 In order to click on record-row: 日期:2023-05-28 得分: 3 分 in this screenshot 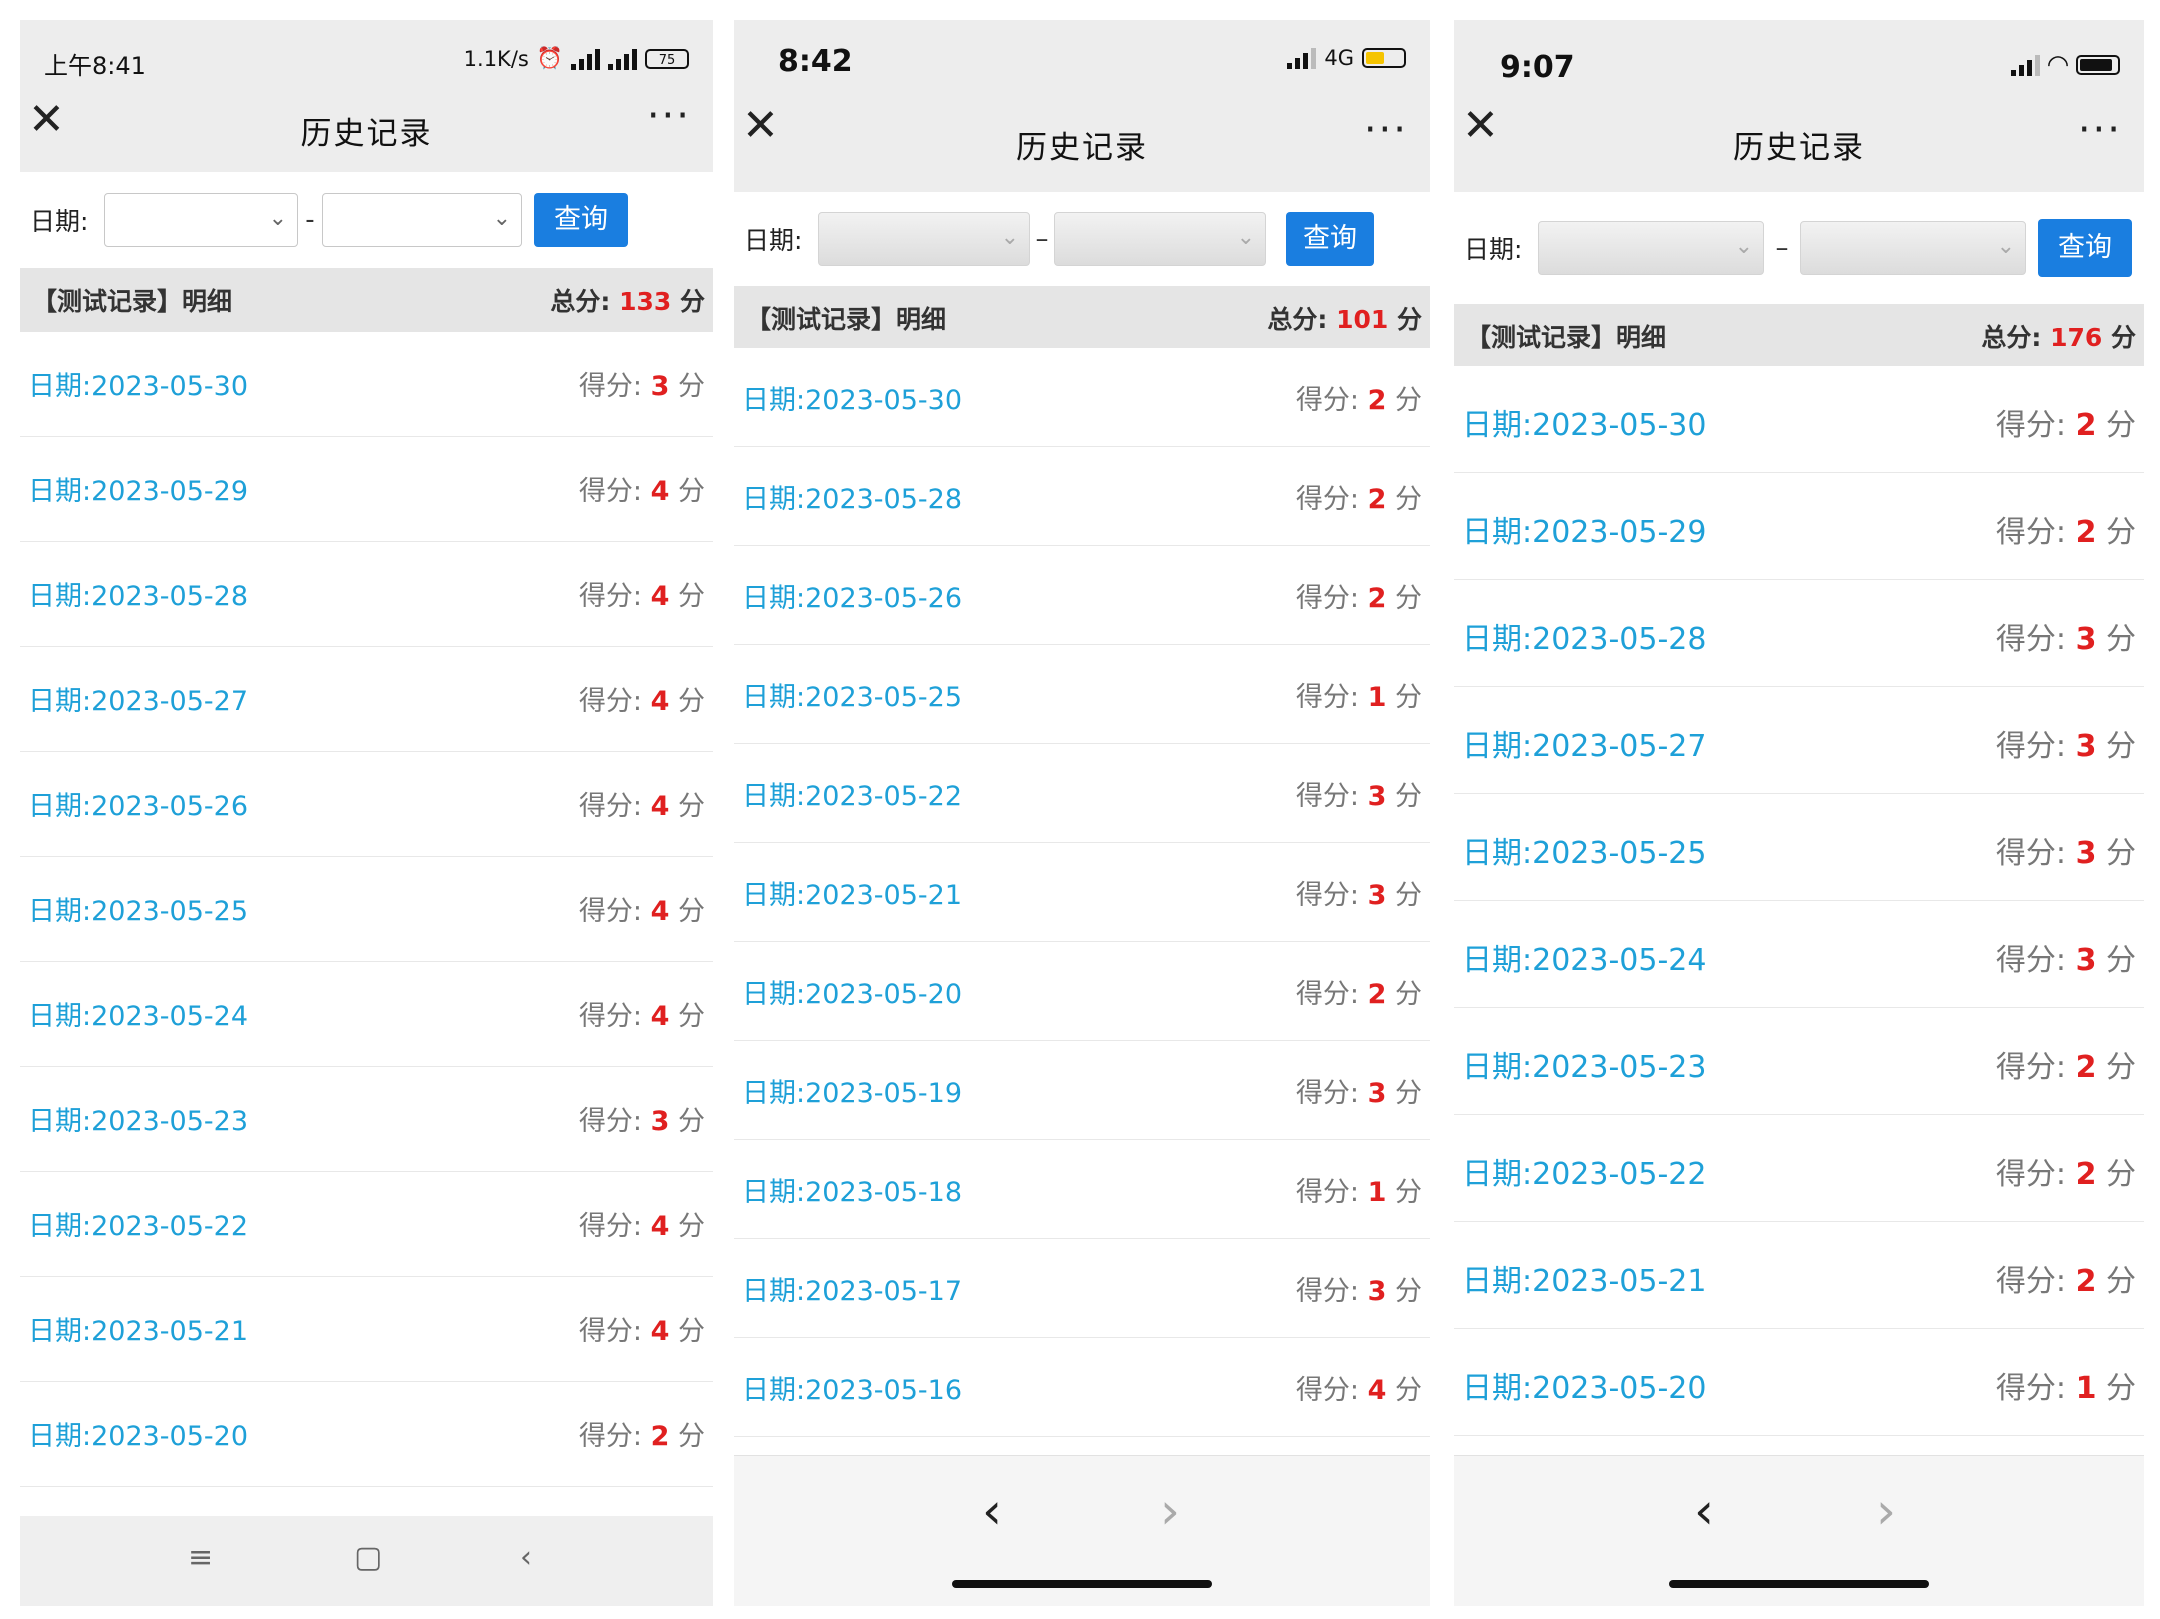, I will do `click(1799, 633)`.